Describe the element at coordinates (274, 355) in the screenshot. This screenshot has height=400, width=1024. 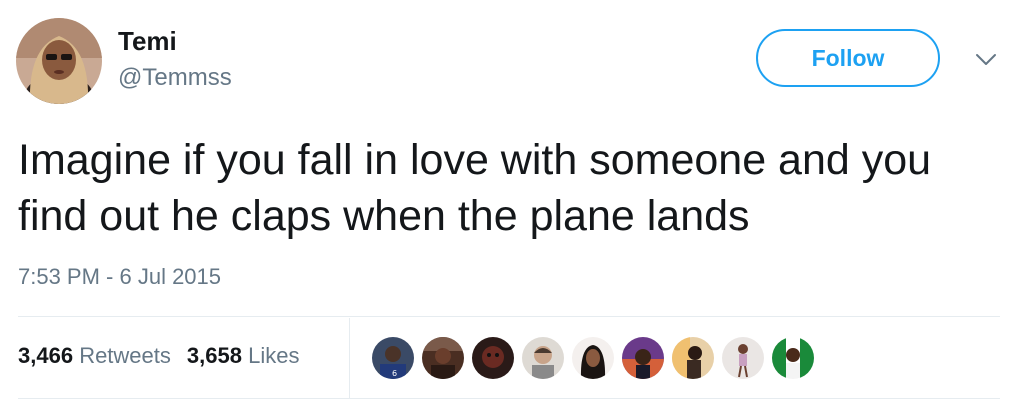
I see `likes-label: Likes` at that location.